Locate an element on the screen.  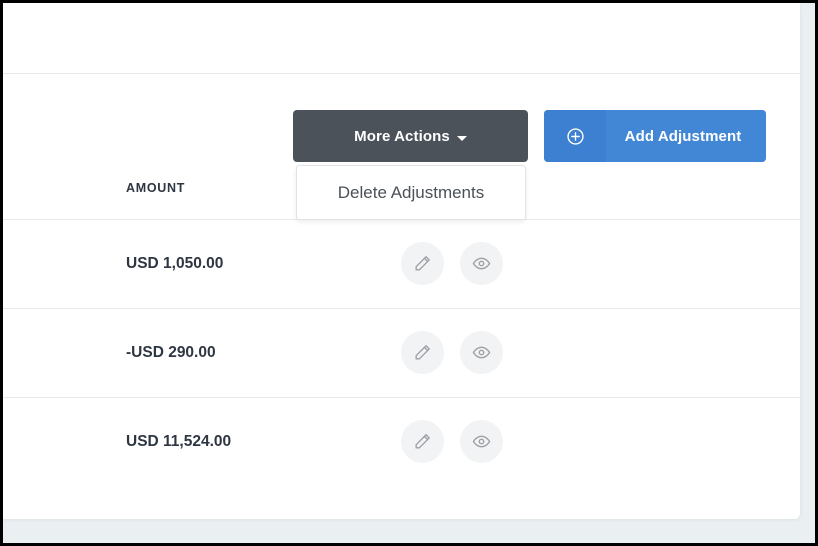
more-actions-dropdown-menu: Delete Adjustments is located at coordinates (411, 192).